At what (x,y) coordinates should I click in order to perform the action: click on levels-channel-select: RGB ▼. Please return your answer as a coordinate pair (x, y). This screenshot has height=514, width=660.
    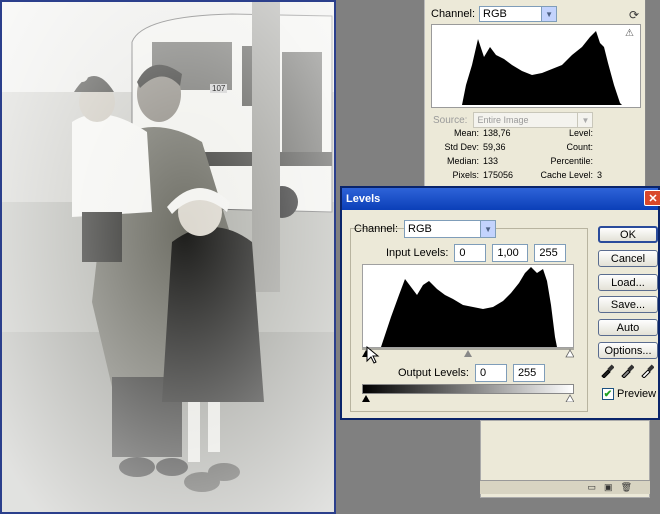
    Looking at the image, I should click on (450, 229).